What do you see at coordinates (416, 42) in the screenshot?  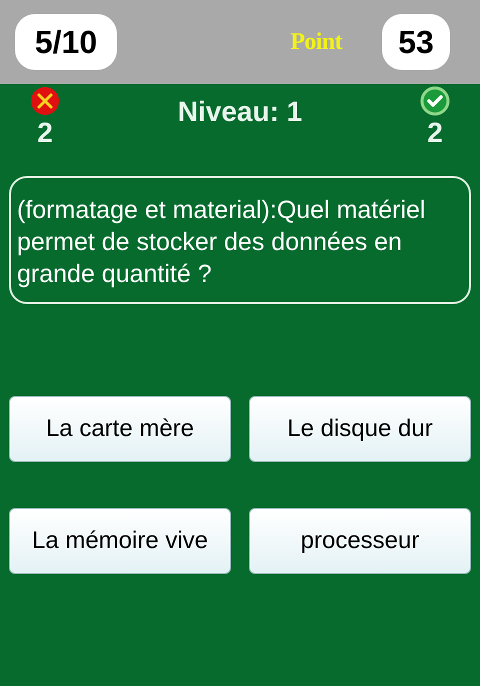 I see `points-counter: 53` at bounding box center [416, 42].